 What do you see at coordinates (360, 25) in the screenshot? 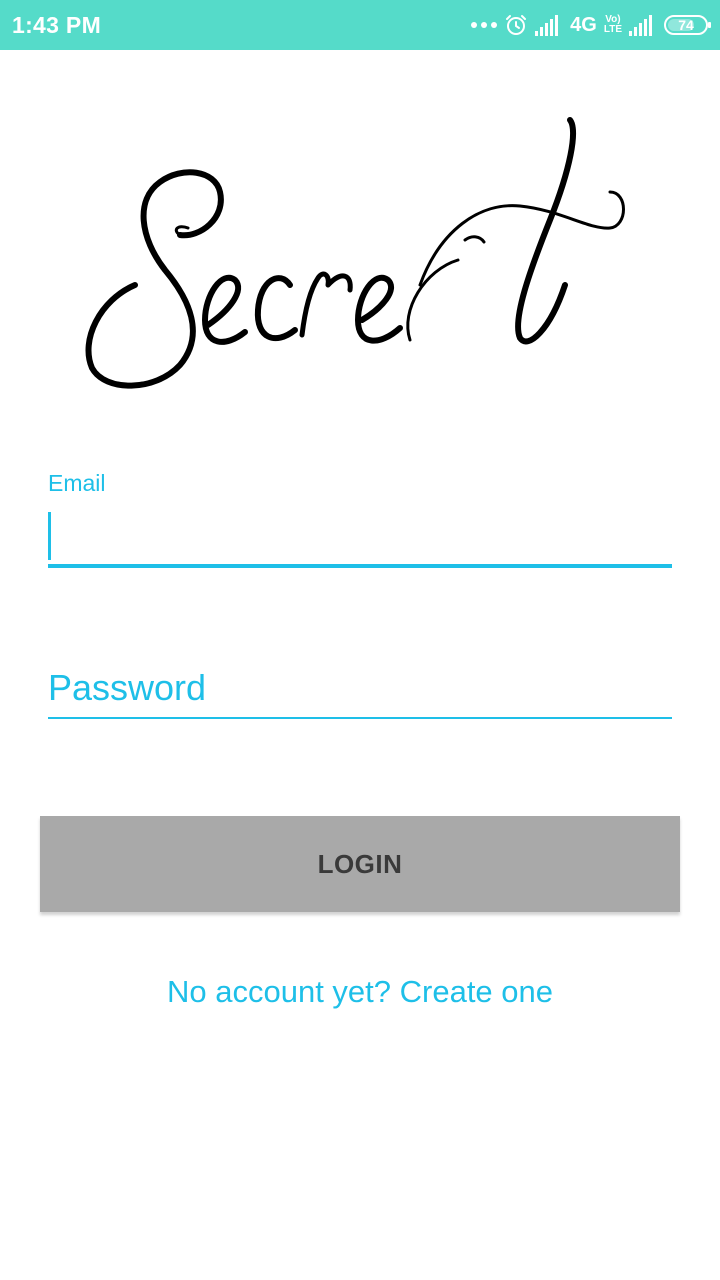
I see `status-bar: 1:43 PM 4G Vo) LTE 74` at bounding box center [360, 25].